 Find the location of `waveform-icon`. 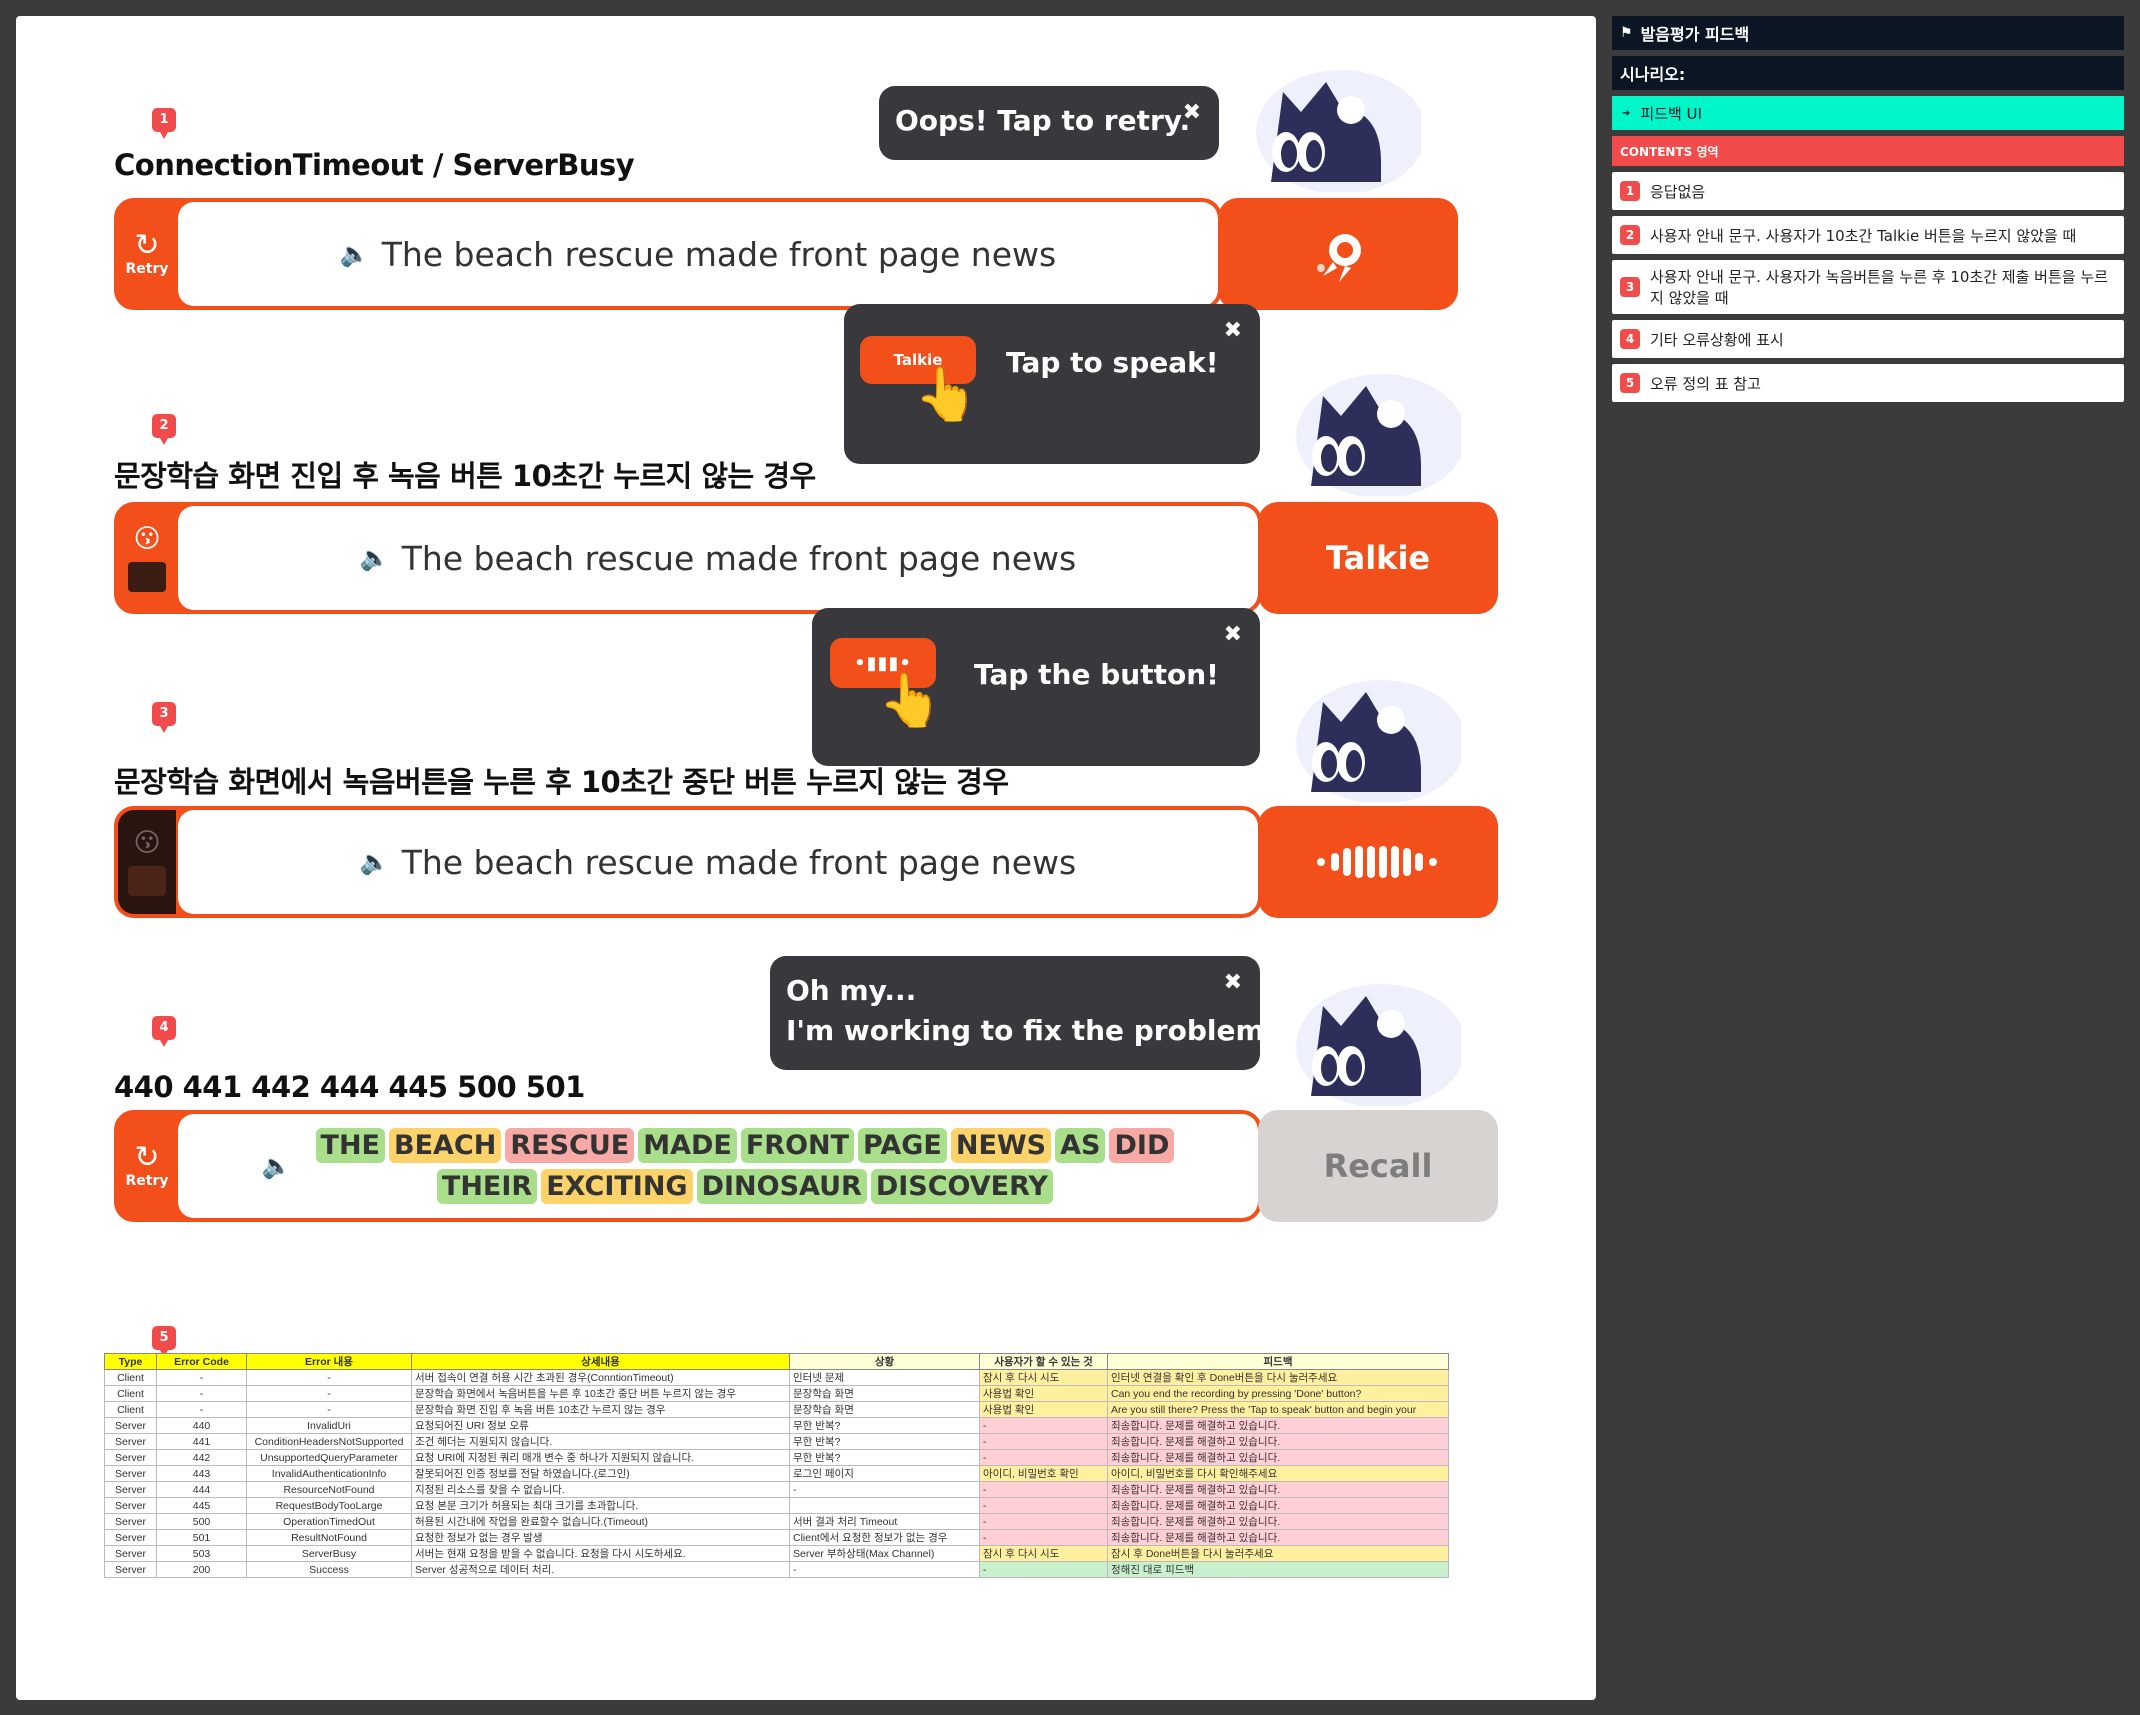

waveform-icon is located at coordinates (1377, 862).